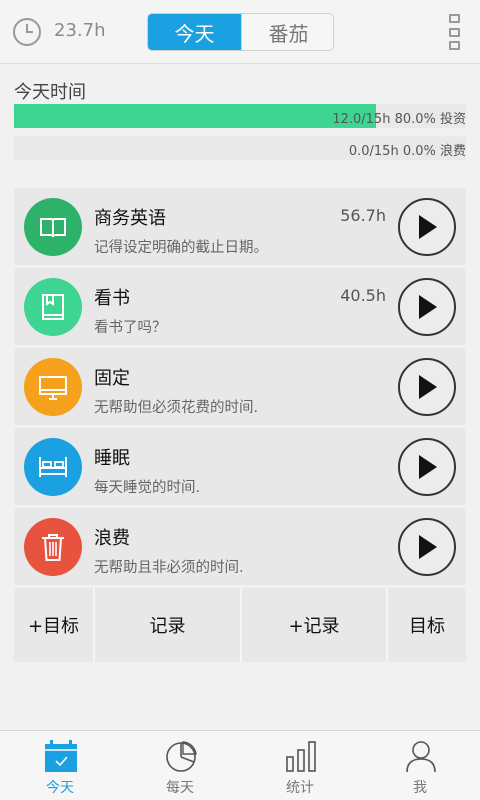 The image size is (480, 800). I want to click on activity-desc: 无帮助且非必须的时间., so click(169, 568).